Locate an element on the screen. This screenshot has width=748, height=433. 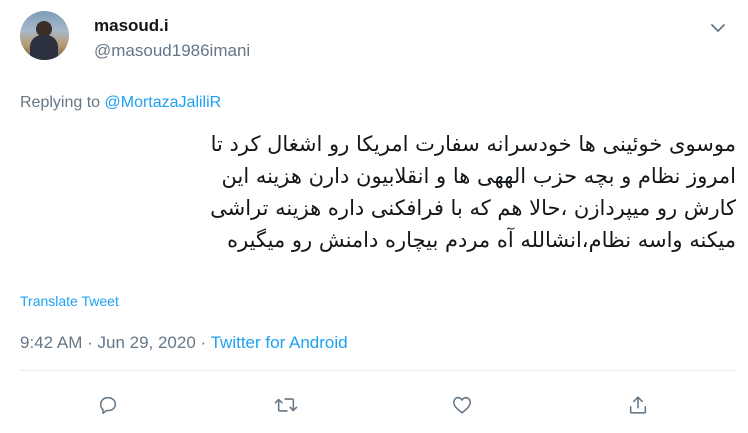
share-button is located at coordinates (638, 405).